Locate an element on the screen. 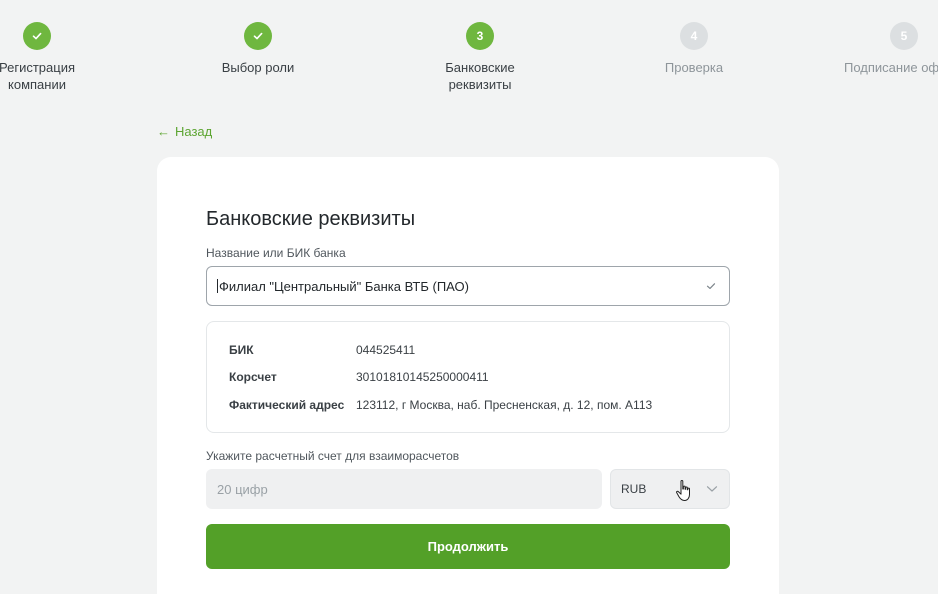 Image resolution: width=938 pixels, height=594 pixels. continue-button: Продолжить is located at coordinates (468, 546).